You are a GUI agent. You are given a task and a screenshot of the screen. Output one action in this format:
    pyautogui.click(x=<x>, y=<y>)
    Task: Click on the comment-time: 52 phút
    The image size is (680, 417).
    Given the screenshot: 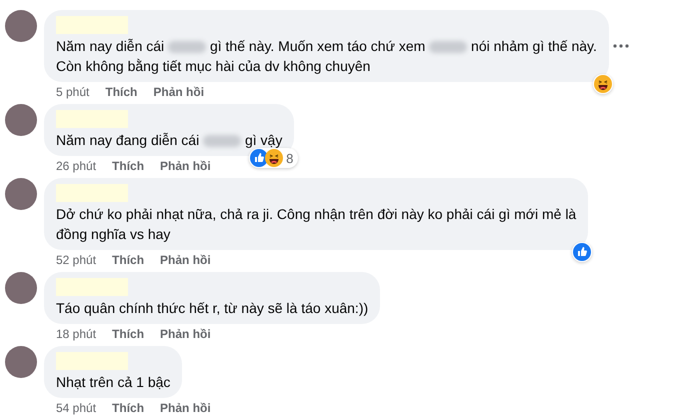 What is the action you would take?
    pyautogui.click(x=76, y=260)
    